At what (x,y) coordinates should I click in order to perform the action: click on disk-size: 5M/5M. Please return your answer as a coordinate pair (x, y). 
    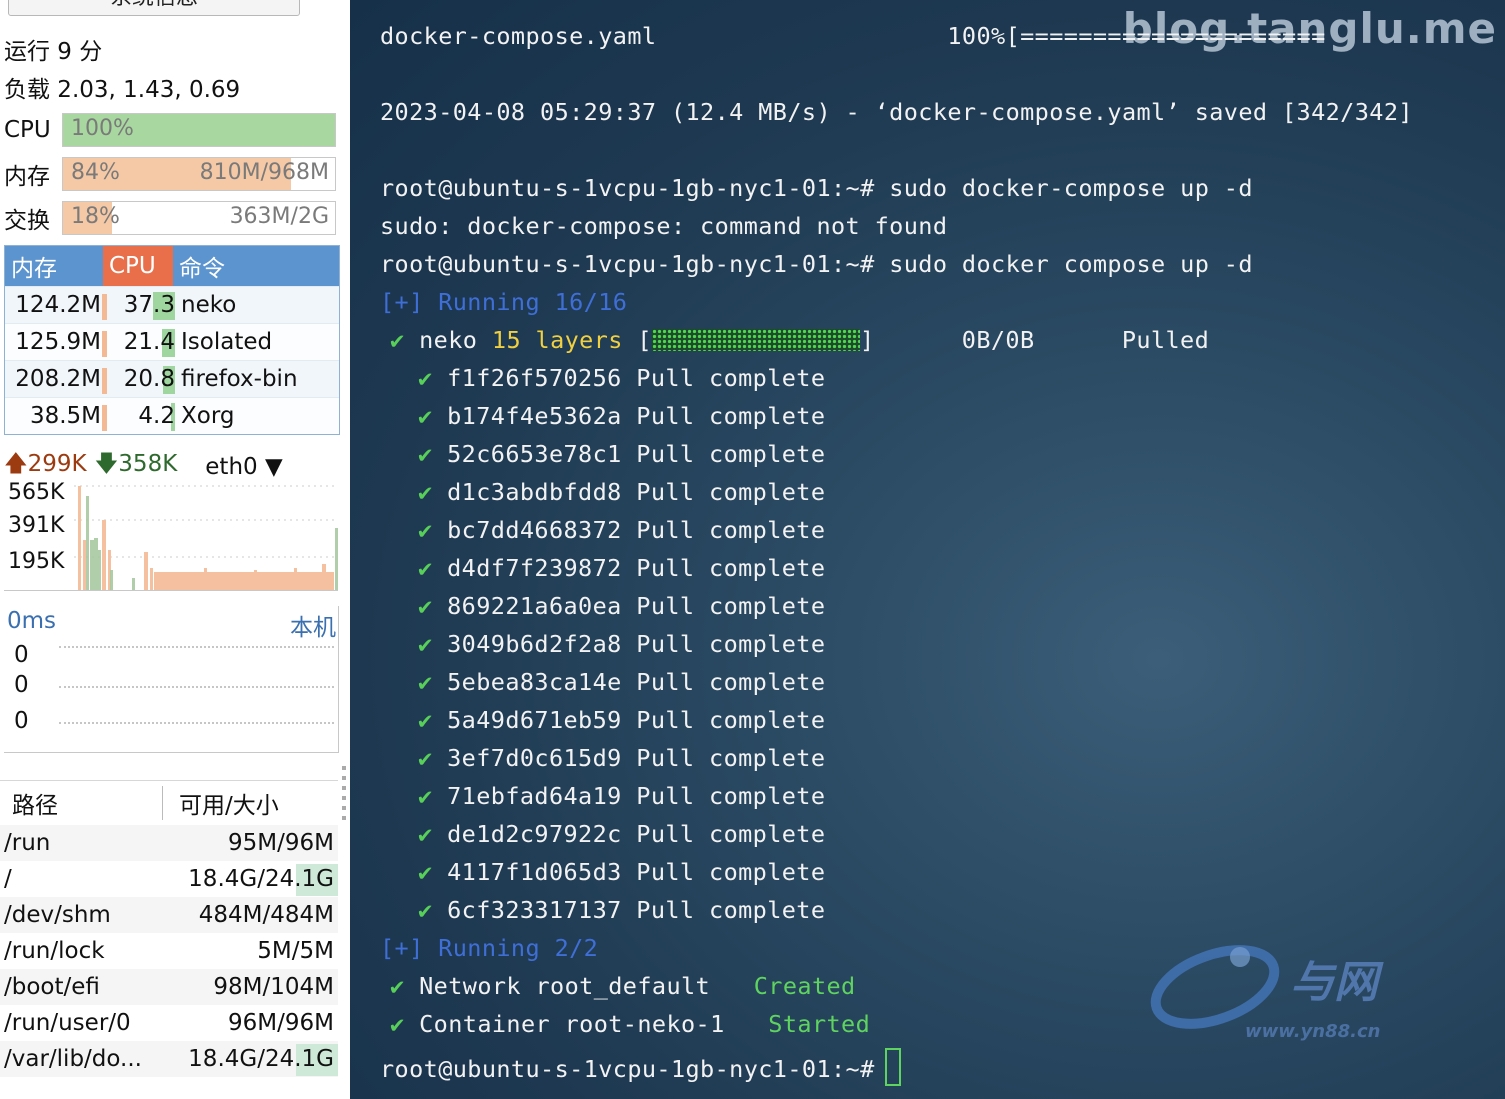
    Looking at the image, I should click on (295, 951).